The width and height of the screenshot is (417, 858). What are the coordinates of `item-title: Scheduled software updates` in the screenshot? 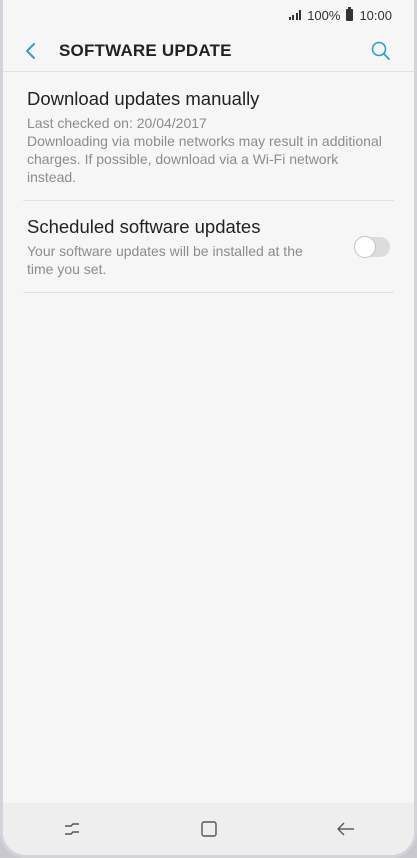 It's located at (144, 226).